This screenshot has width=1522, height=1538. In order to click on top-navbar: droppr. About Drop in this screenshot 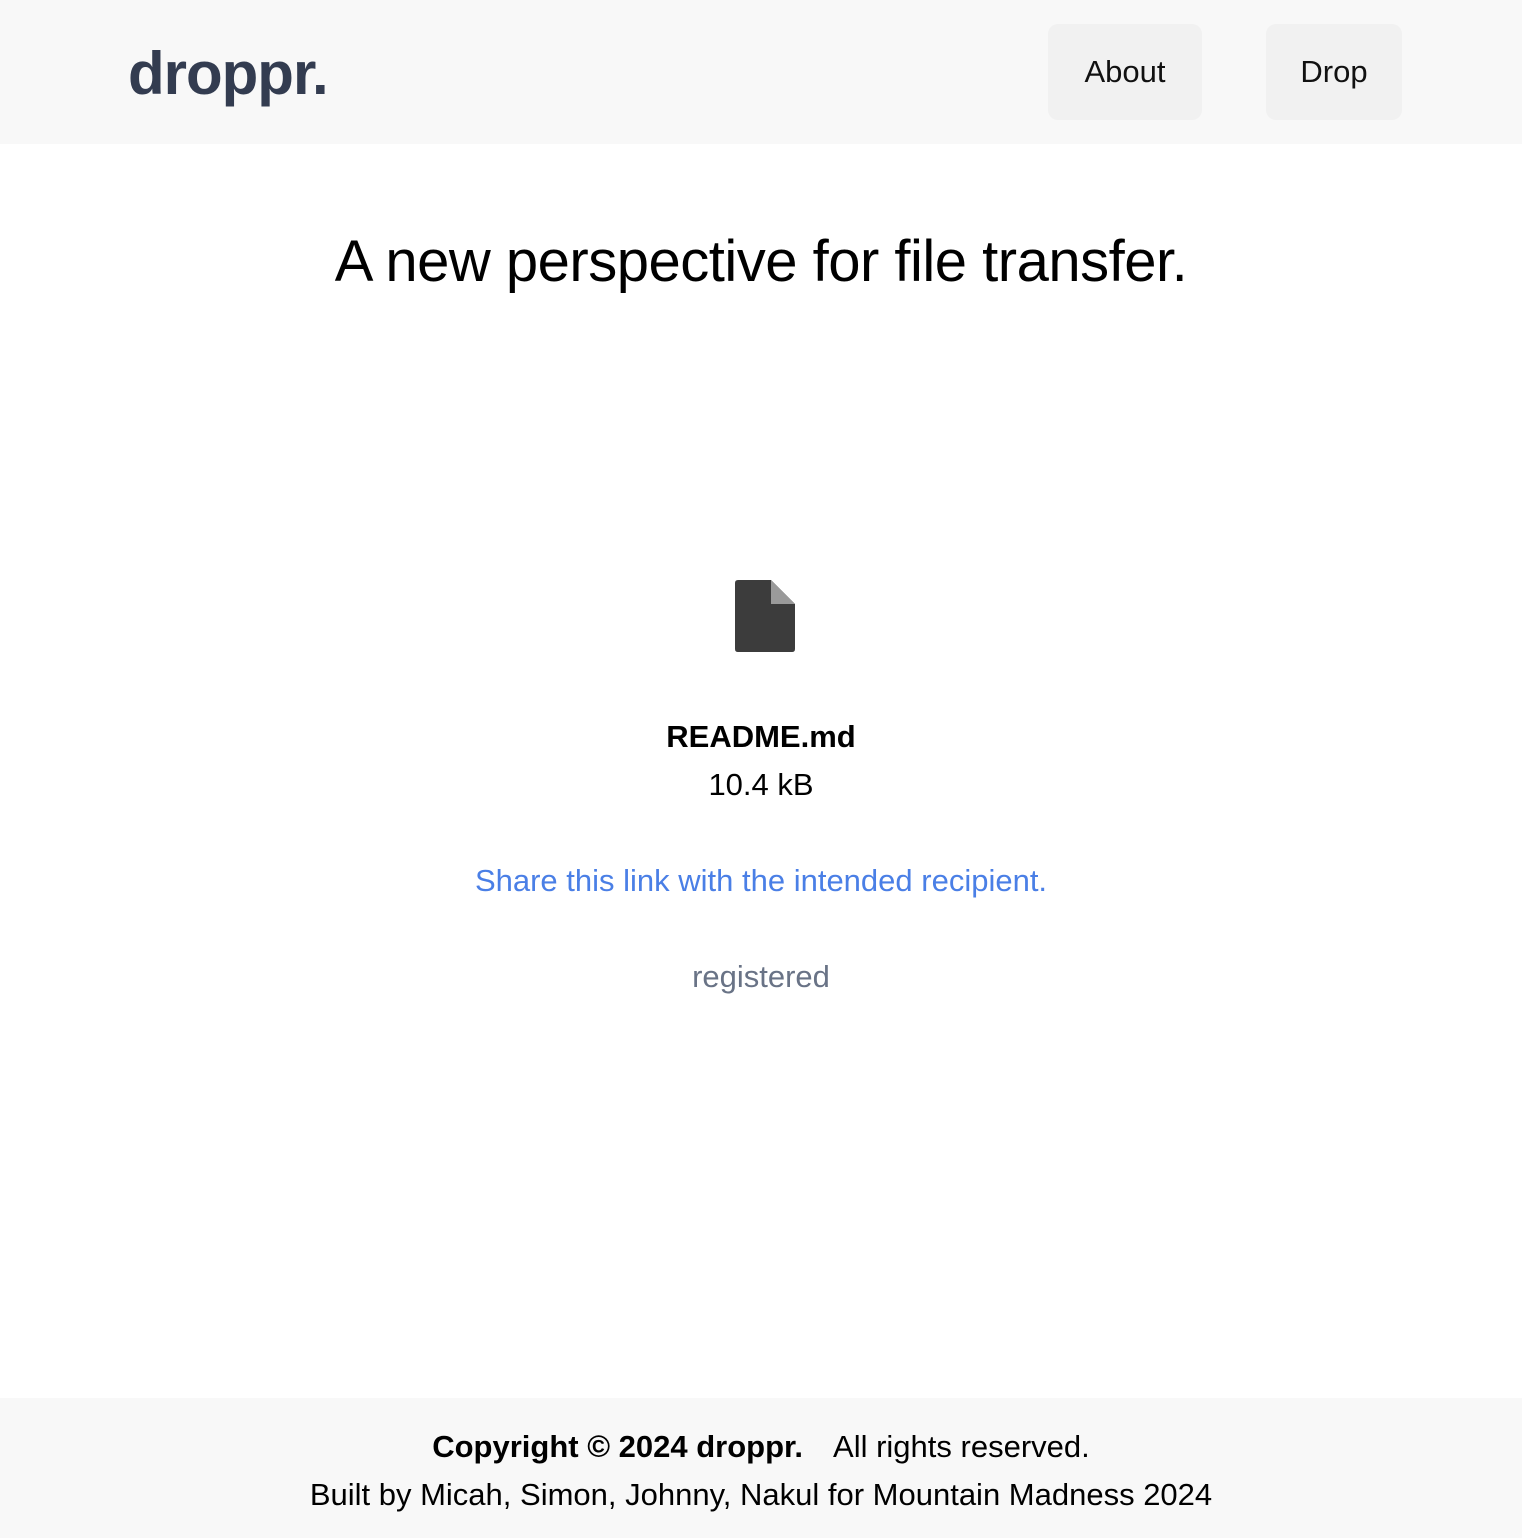, I will do `click(761, 72)`.